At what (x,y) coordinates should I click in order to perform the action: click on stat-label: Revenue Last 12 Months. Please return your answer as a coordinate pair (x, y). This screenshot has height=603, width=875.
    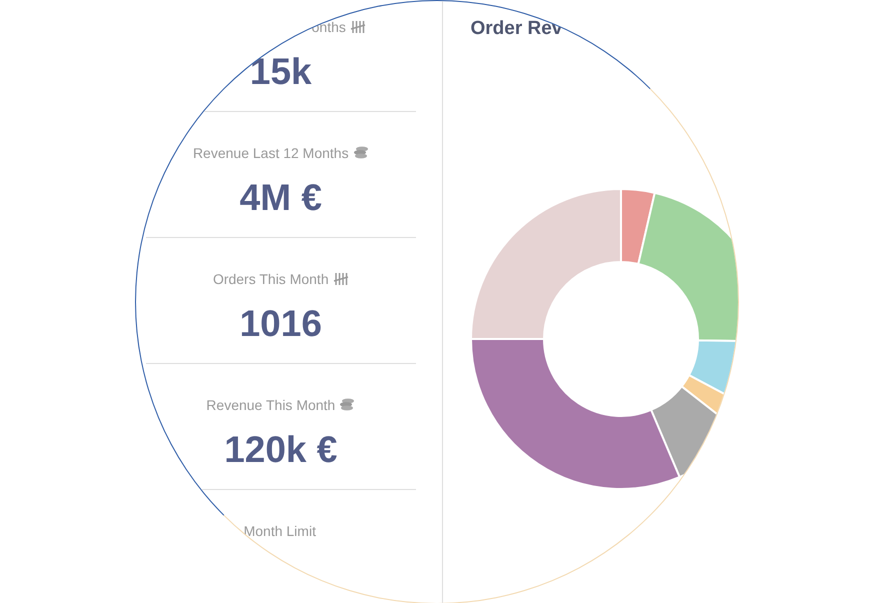
    Looking at the image, I should click on (270, 153).